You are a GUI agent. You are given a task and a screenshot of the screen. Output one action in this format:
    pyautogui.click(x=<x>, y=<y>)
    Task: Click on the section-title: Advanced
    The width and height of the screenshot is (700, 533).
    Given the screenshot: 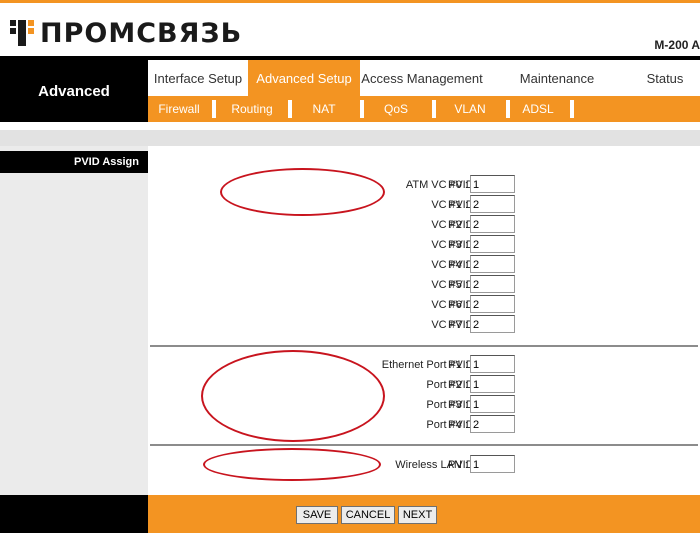 What is the action you would take?
    pyautogui.click(x=74, y=91)
    